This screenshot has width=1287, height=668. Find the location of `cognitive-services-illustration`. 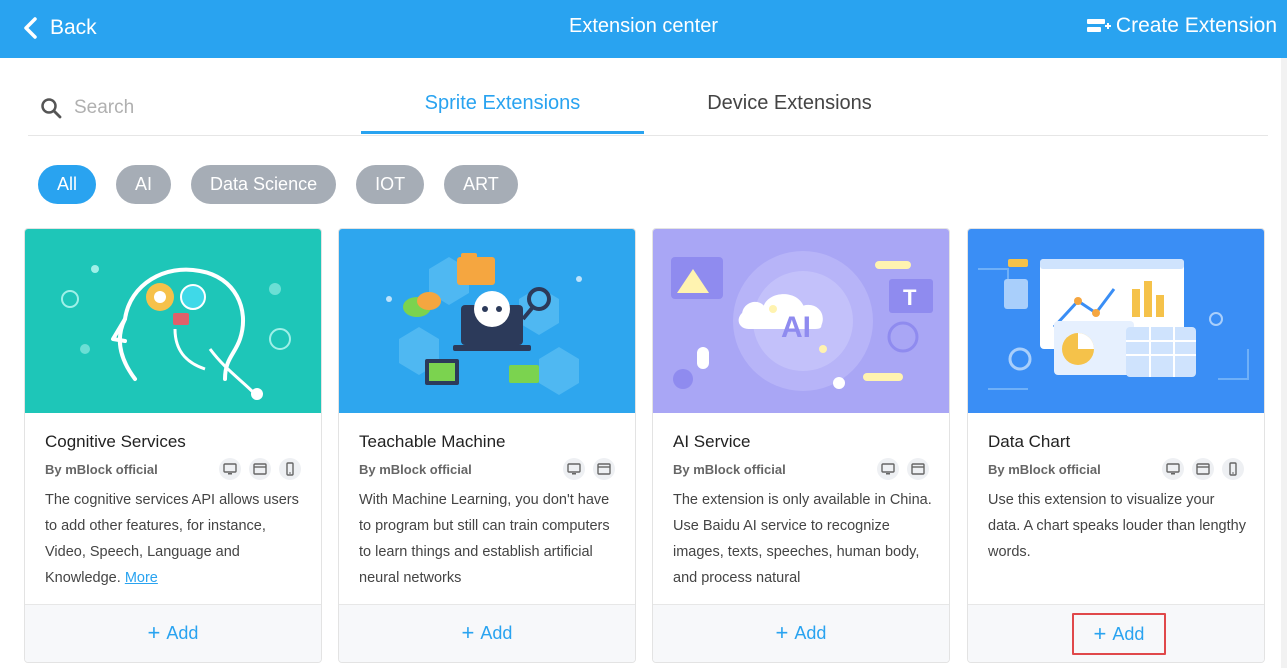

cognitive-services-illustration is located at coordinates (173, 321).